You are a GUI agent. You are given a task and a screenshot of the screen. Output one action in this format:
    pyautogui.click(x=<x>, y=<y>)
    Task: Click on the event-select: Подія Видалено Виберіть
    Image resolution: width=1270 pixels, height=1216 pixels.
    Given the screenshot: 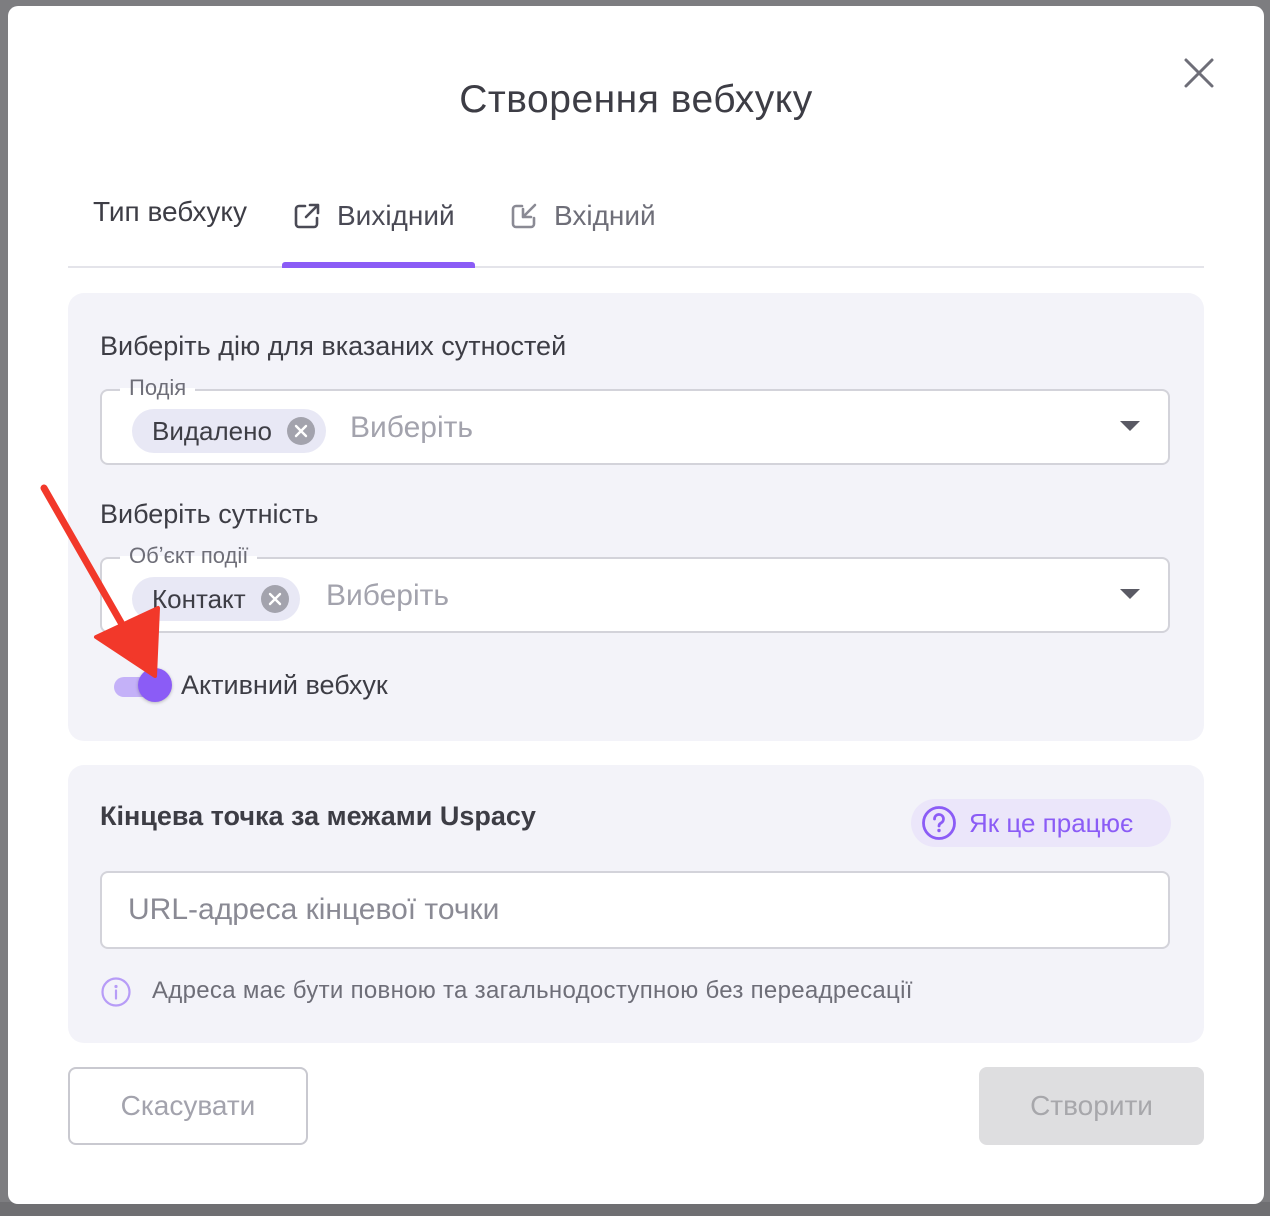 What is the action you would take?
    pyautogui.click(x=635, y=420)
    